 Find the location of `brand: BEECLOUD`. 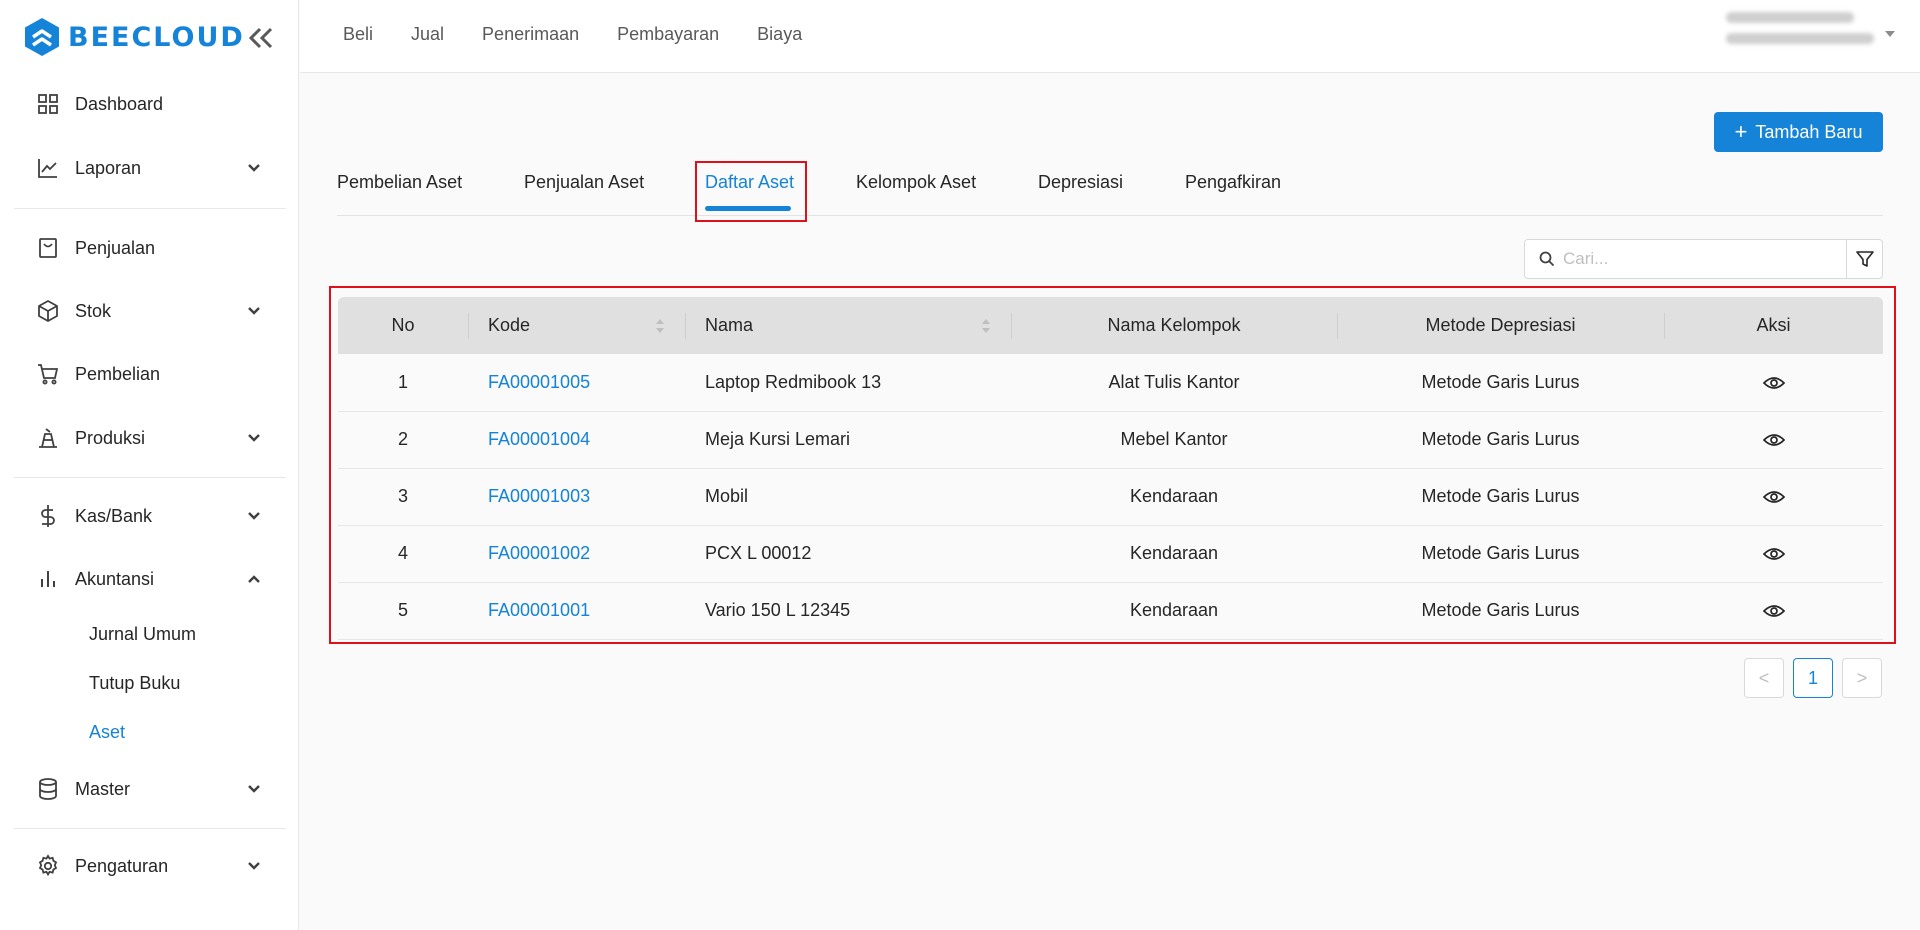

brand: BEECLOUD is located at coordinates (134, 37).